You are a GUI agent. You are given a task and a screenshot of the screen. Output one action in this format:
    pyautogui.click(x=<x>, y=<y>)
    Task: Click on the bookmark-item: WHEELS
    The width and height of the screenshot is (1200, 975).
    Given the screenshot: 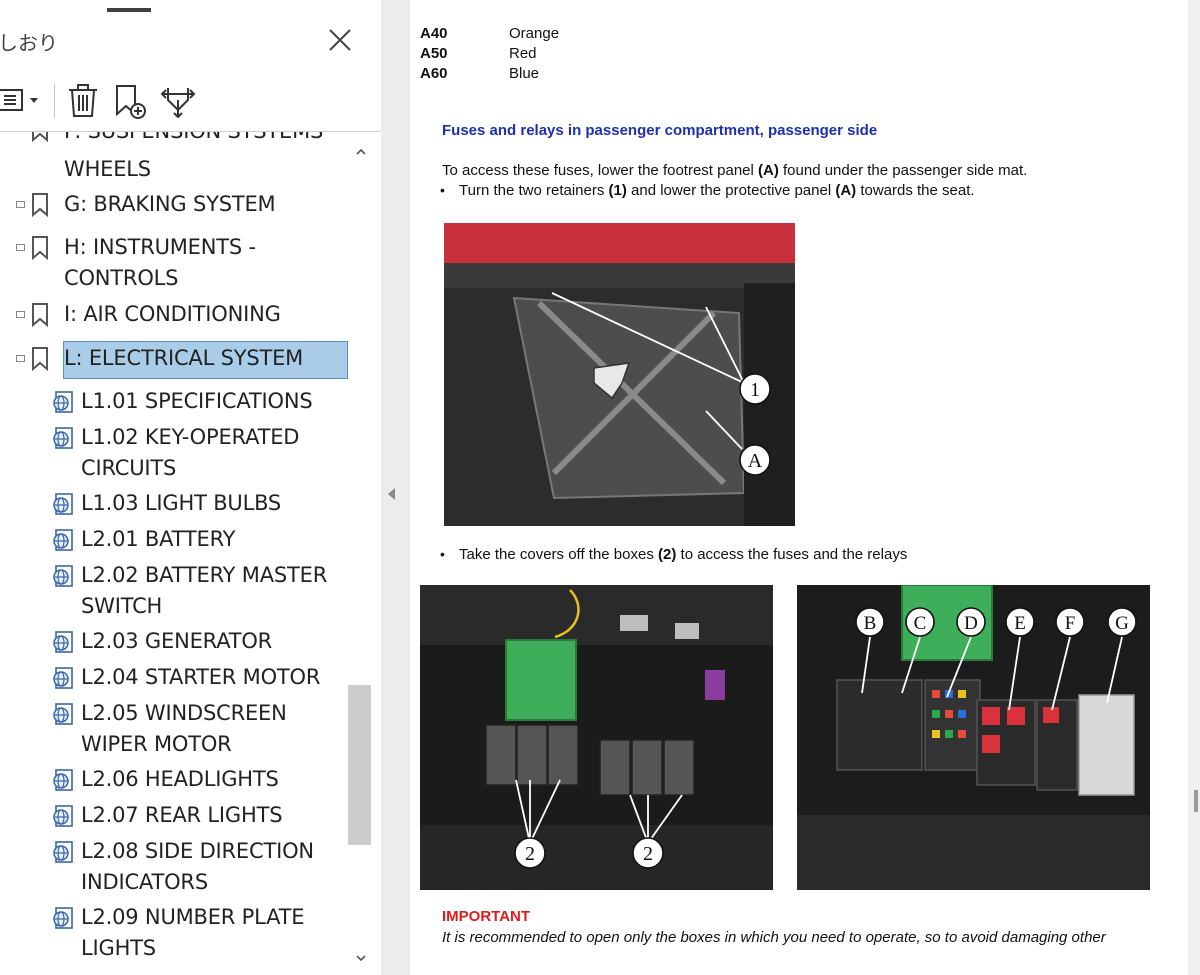 What is the action you would take?
    pyautogui.click(x=174, y=169)
    